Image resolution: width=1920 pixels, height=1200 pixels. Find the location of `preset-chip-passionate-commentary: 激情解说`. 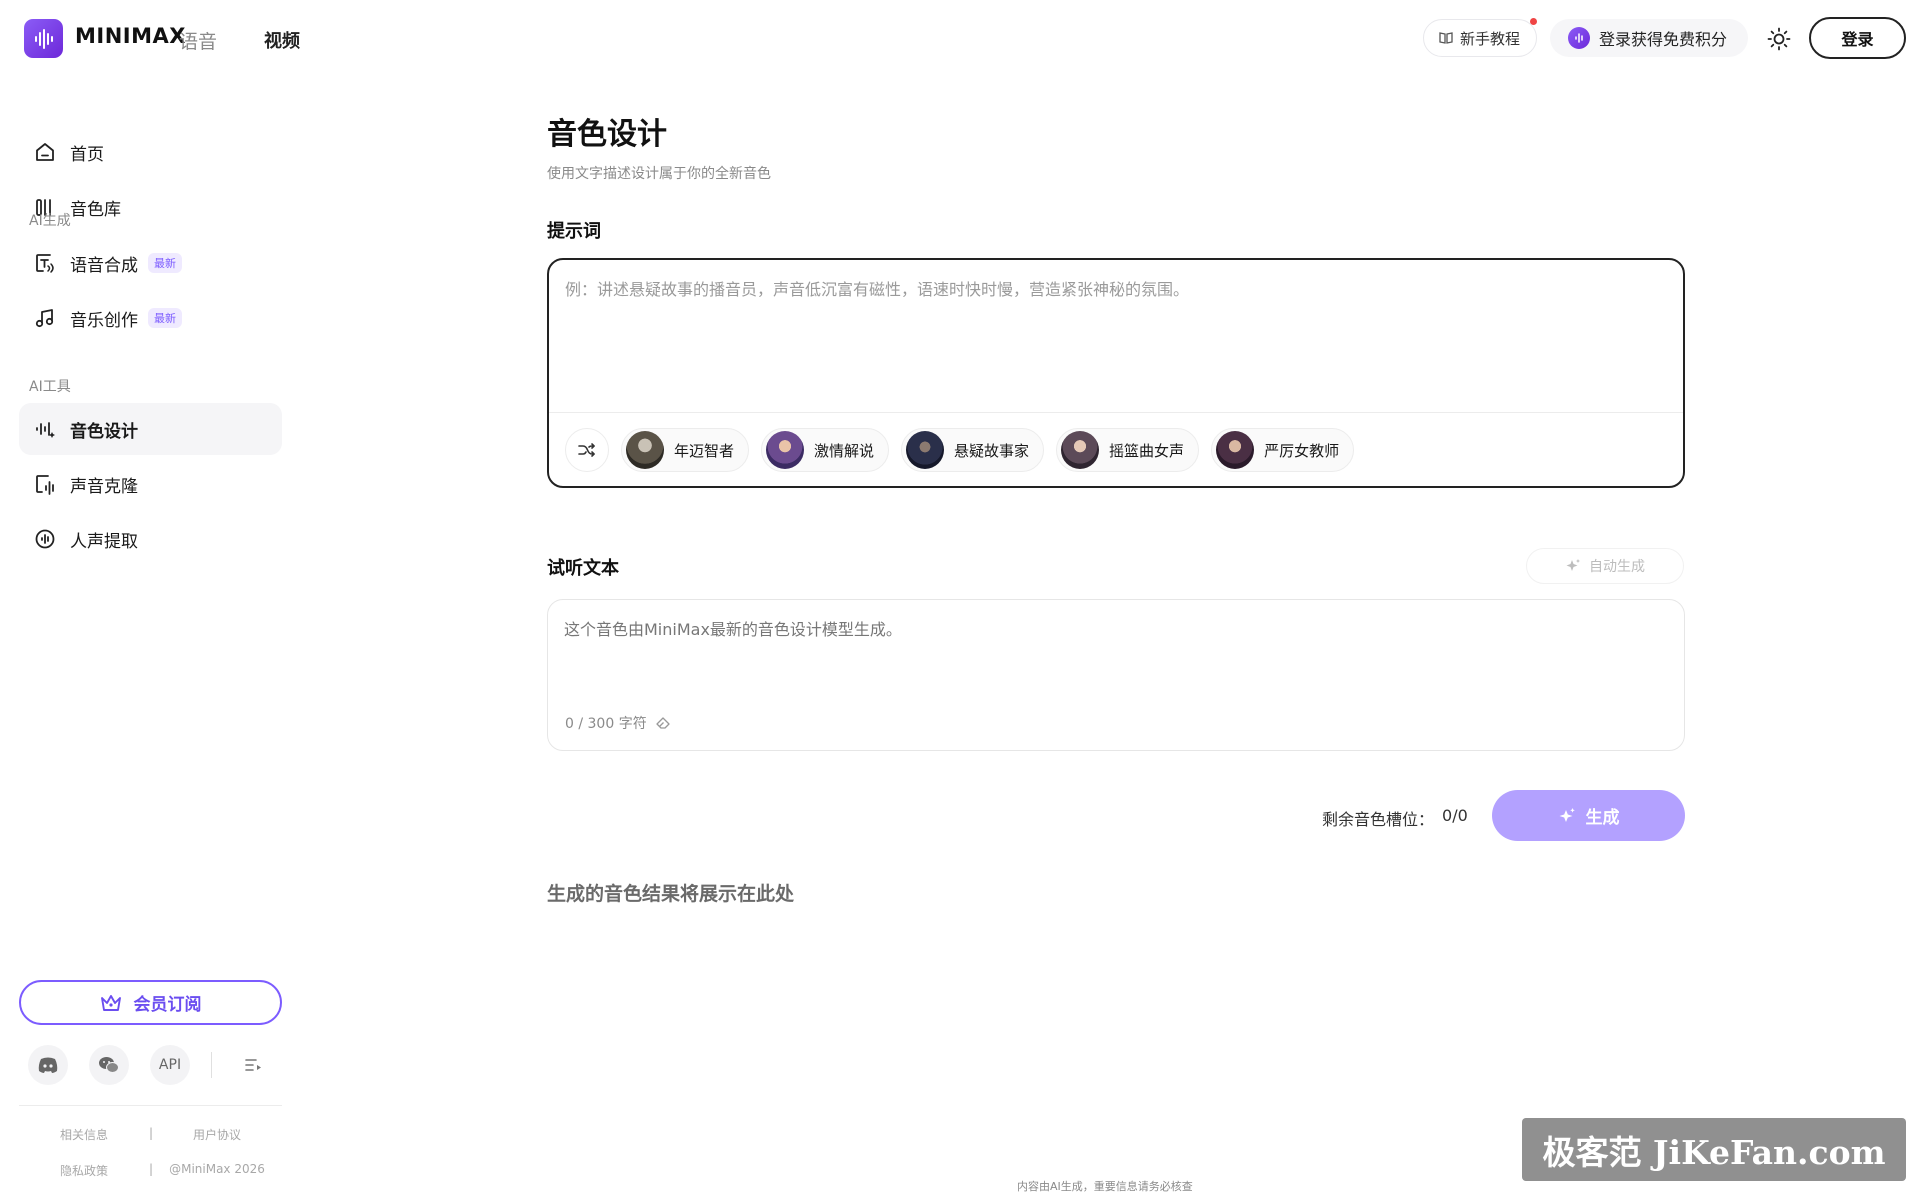

preset-chip-passionate-commentary: 激情解说 is located at coordinates (825, 450).